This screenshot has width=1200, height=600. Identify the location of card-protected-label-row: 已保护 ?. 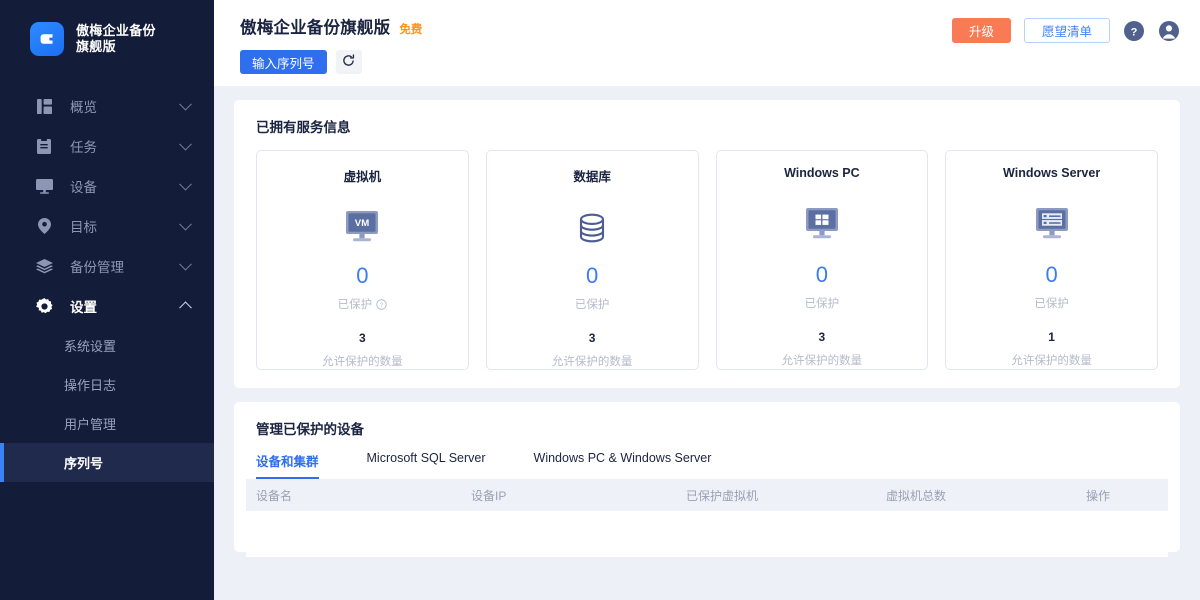
(363, 304).